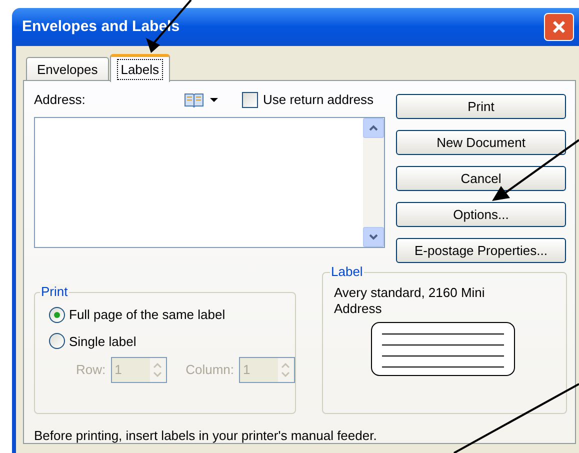  I want to click on checkbox-label: Use return address, so click(318, 100).